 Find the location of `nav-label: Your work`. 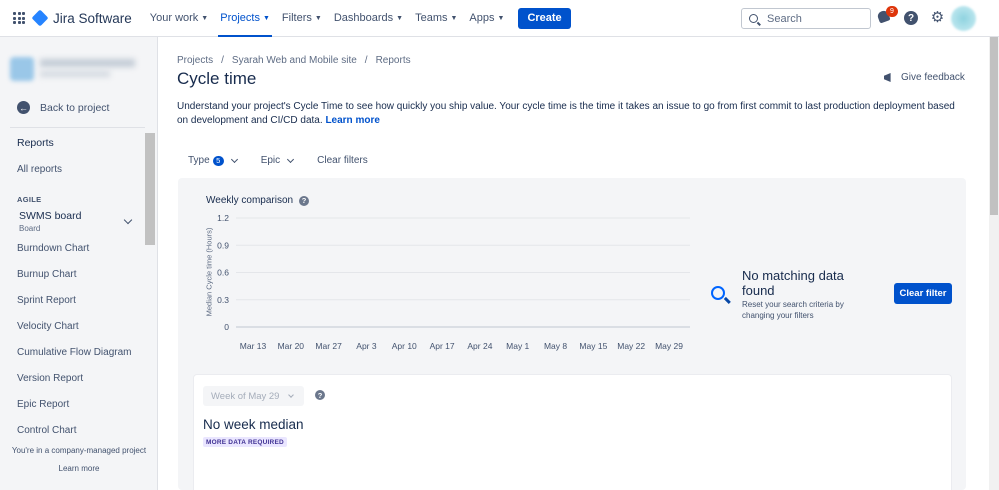

nav-label: Your work is located at coordinates (174, 18).